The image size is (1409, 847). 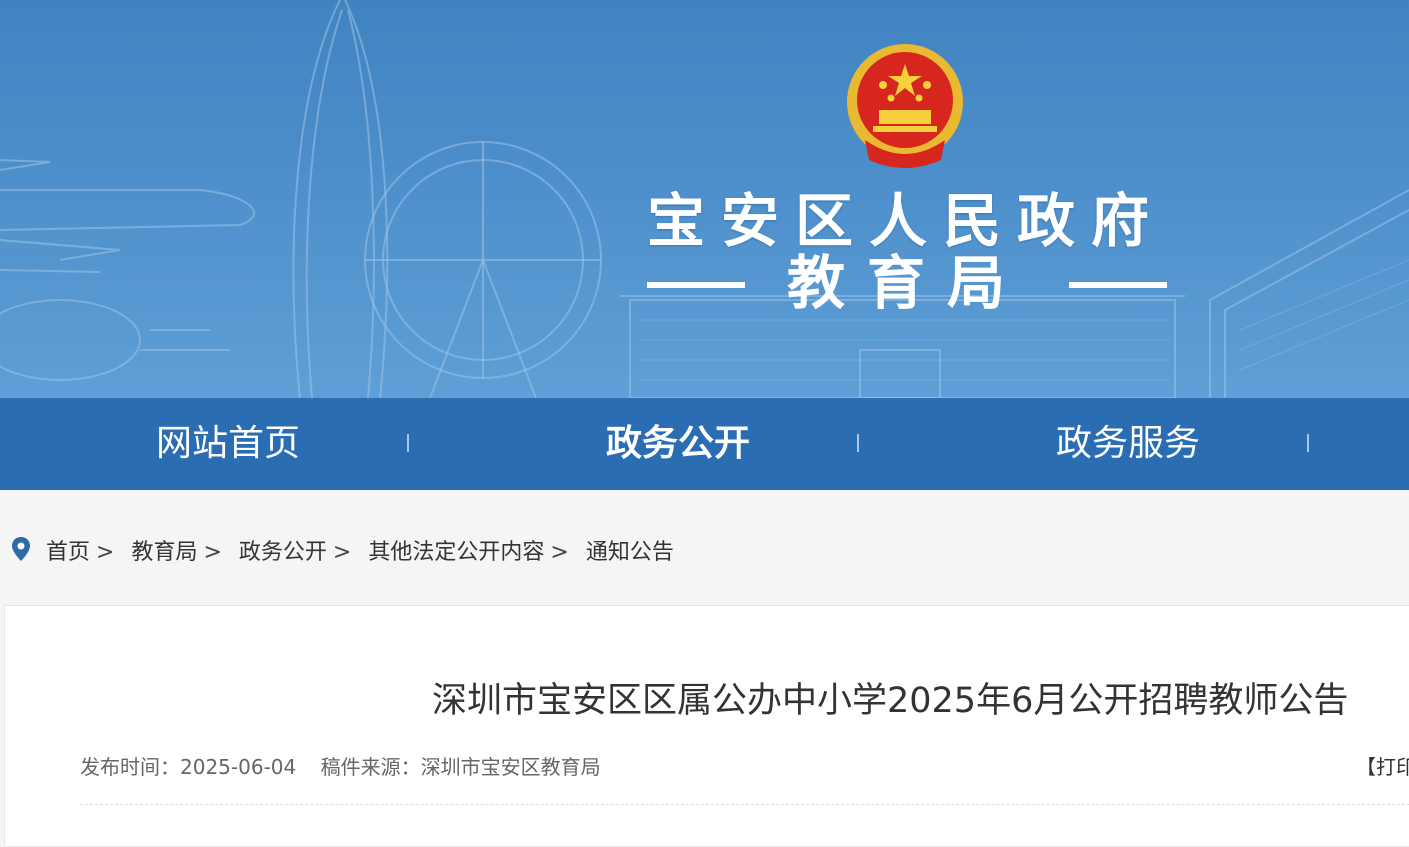 What do you see at coordinates (283, 552) in the screenshot?
I see `breadcrumb-item-gov-affairs: 政务公开` at bounding box center [283, 552].